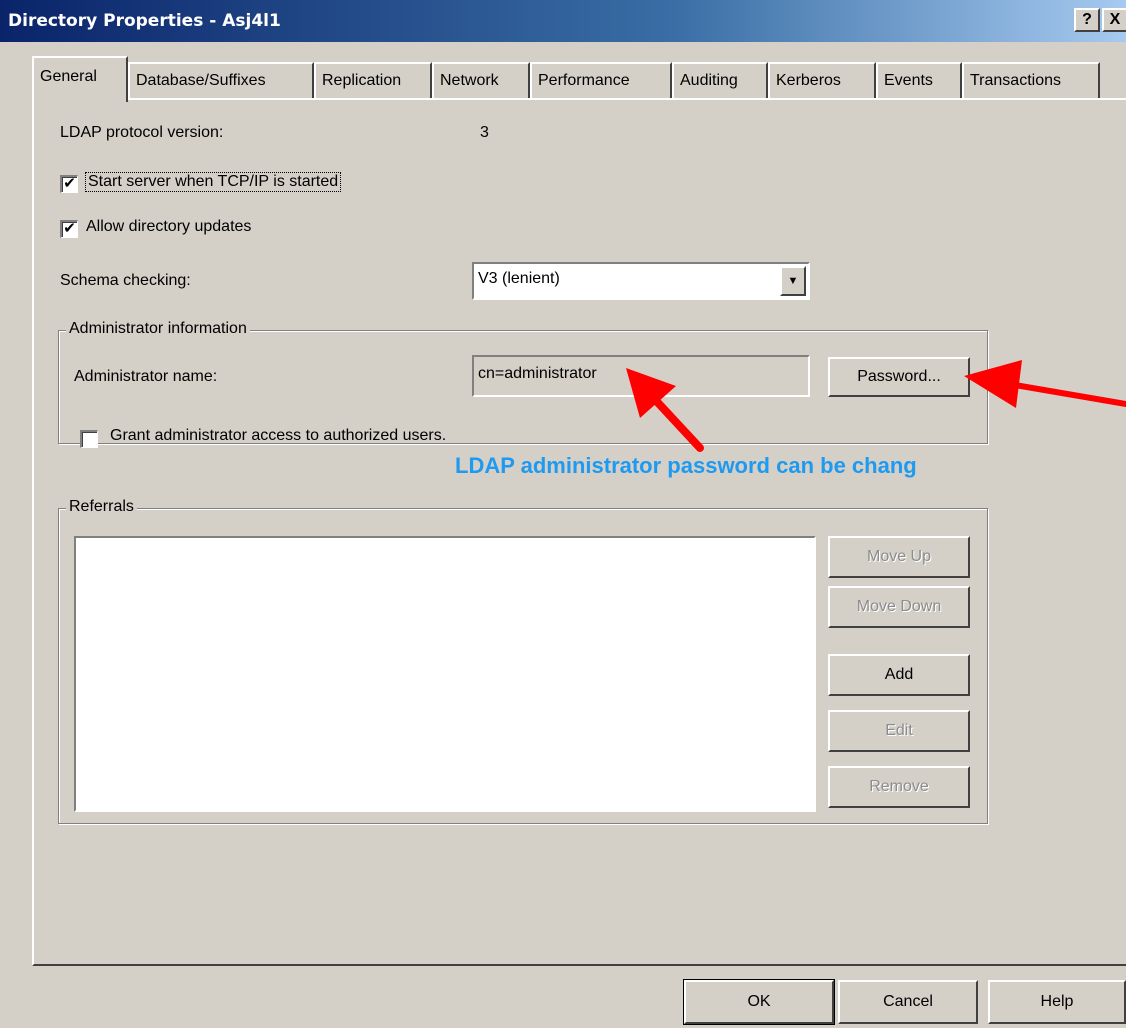 This screenshot has height=1028, width=1126. What do you see at coordinates (69, 229) in the screenshot?
I see `allow-updates-checkbox: ✔` at bounding box center [69, 229].